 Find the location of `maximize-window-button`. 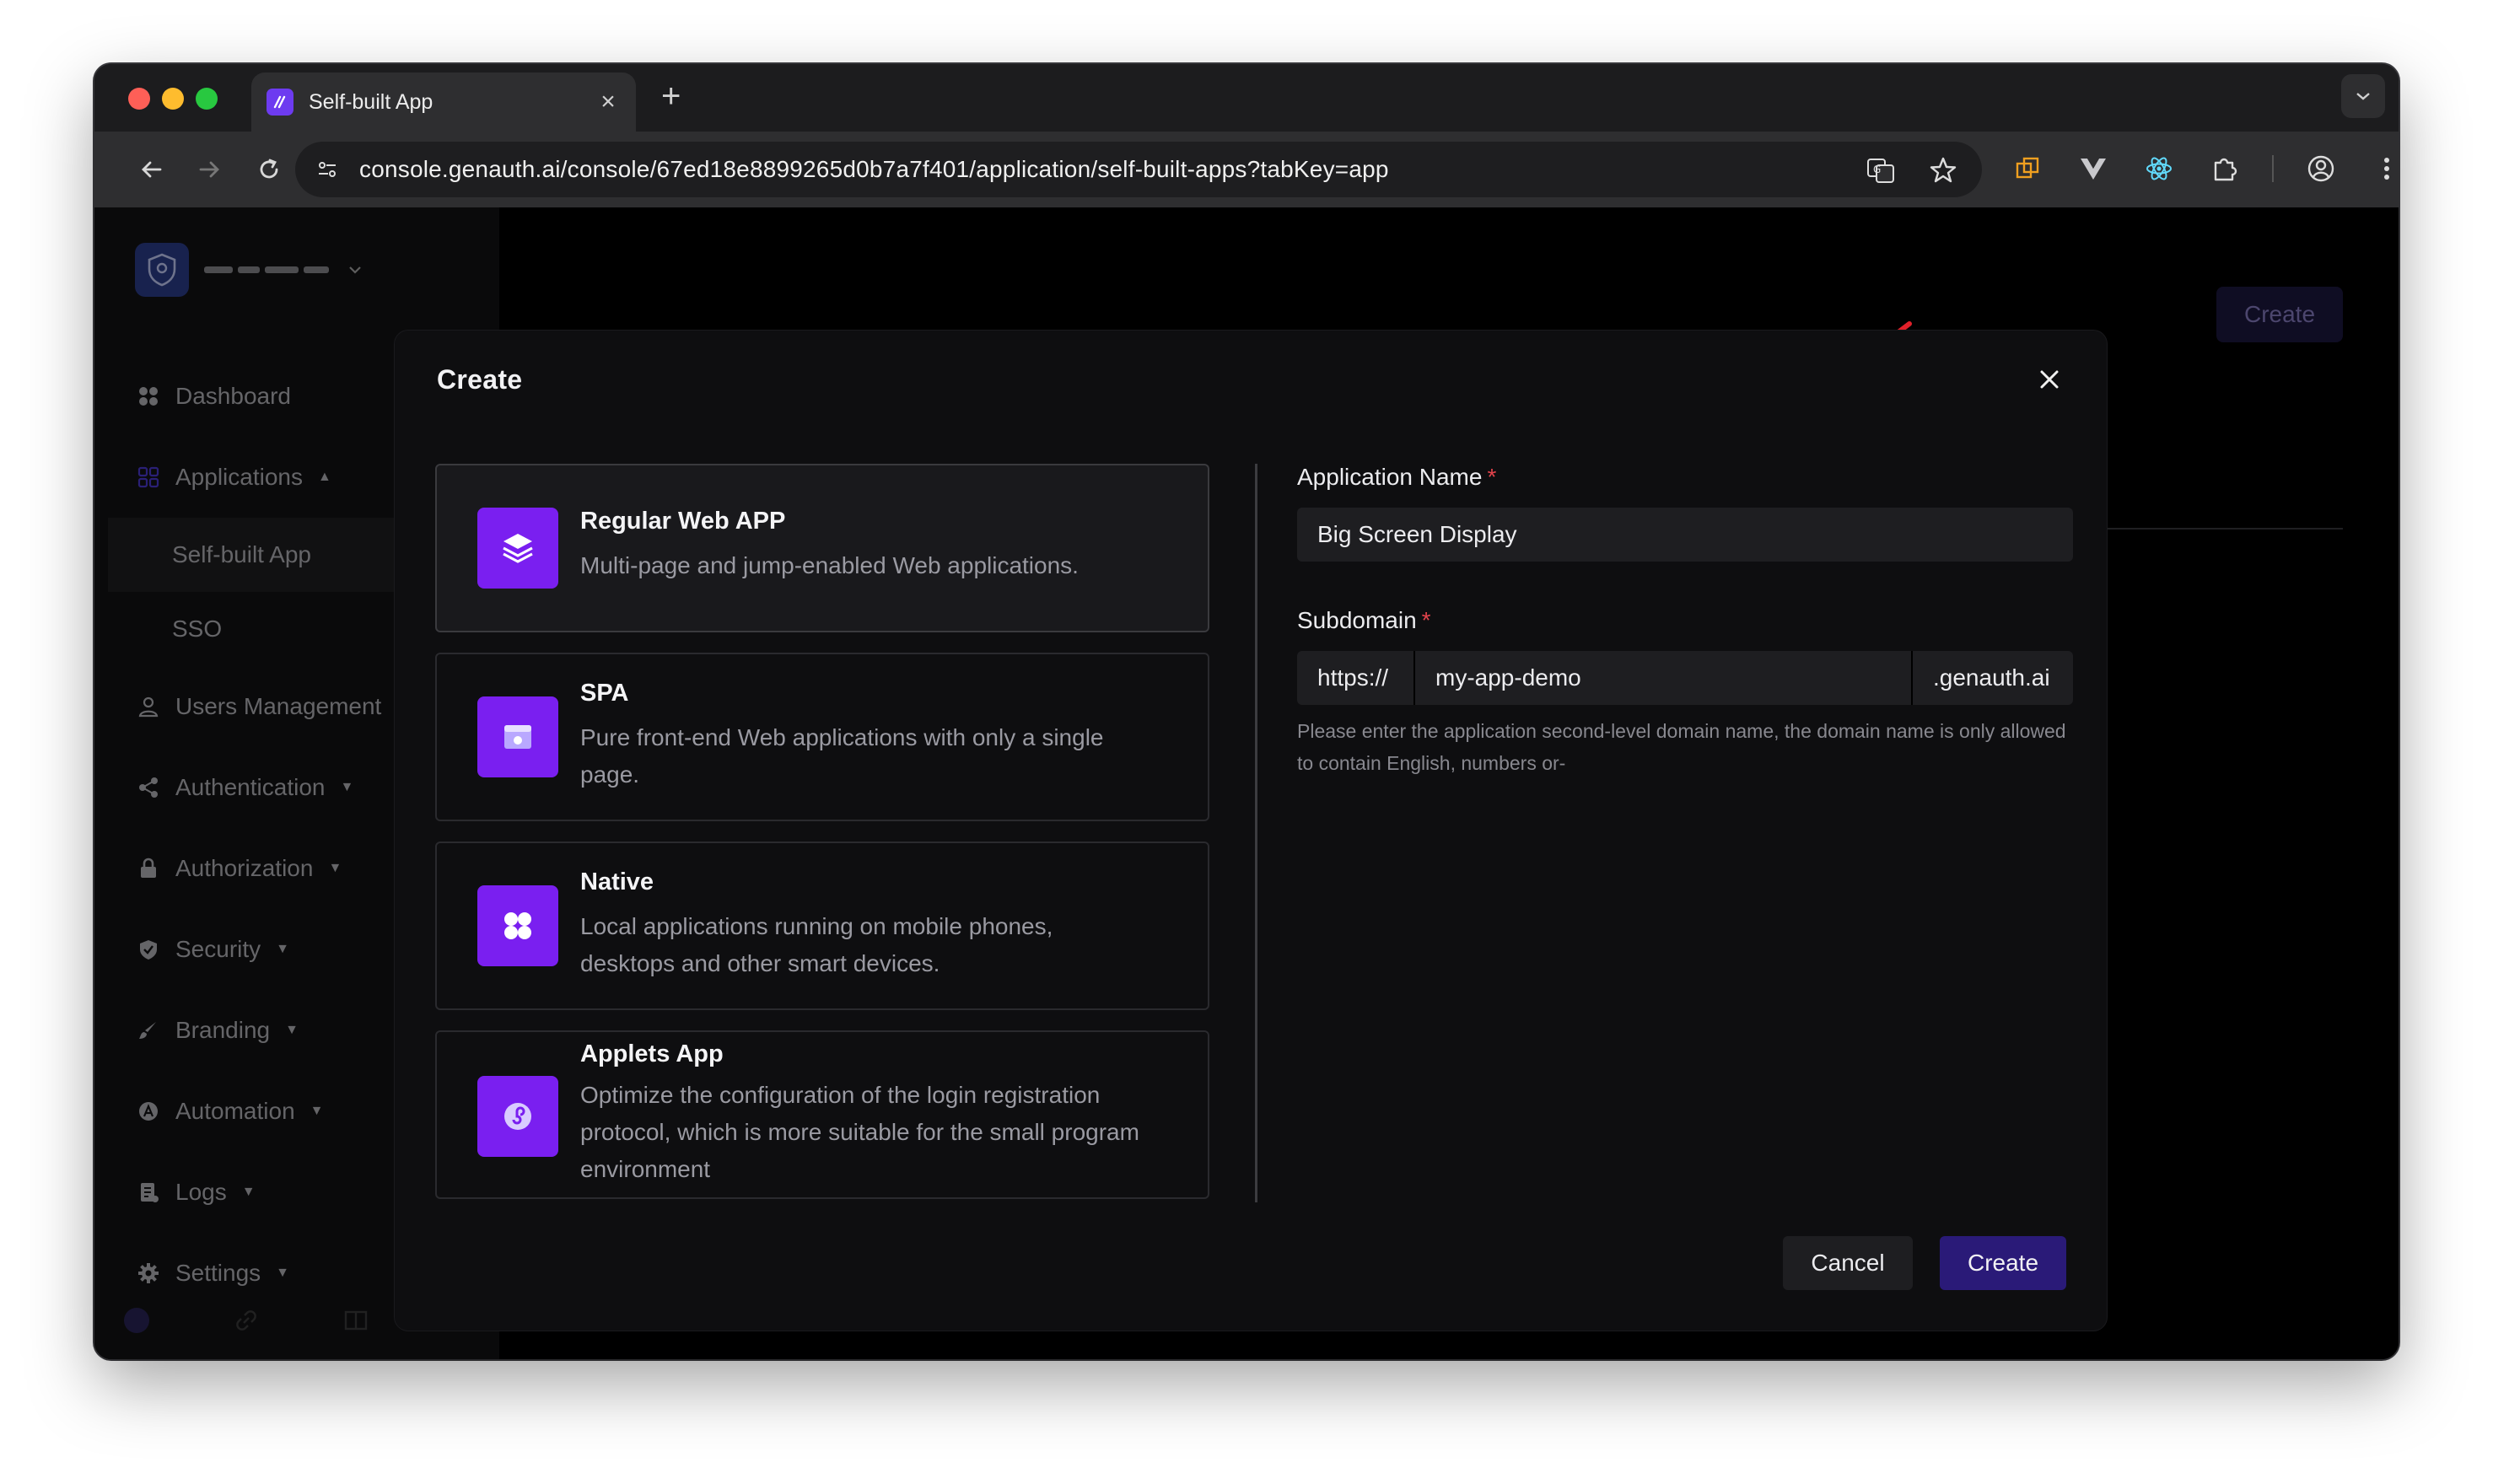

maximize-window-button is located at coordinates (207, 99).